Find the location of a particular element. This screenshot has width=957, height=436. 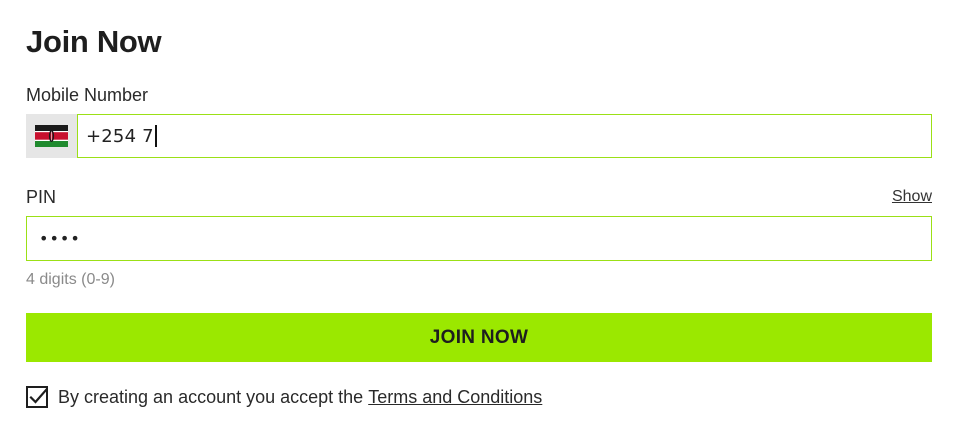

pin-label: PIN is located at coordinates (41, 197).